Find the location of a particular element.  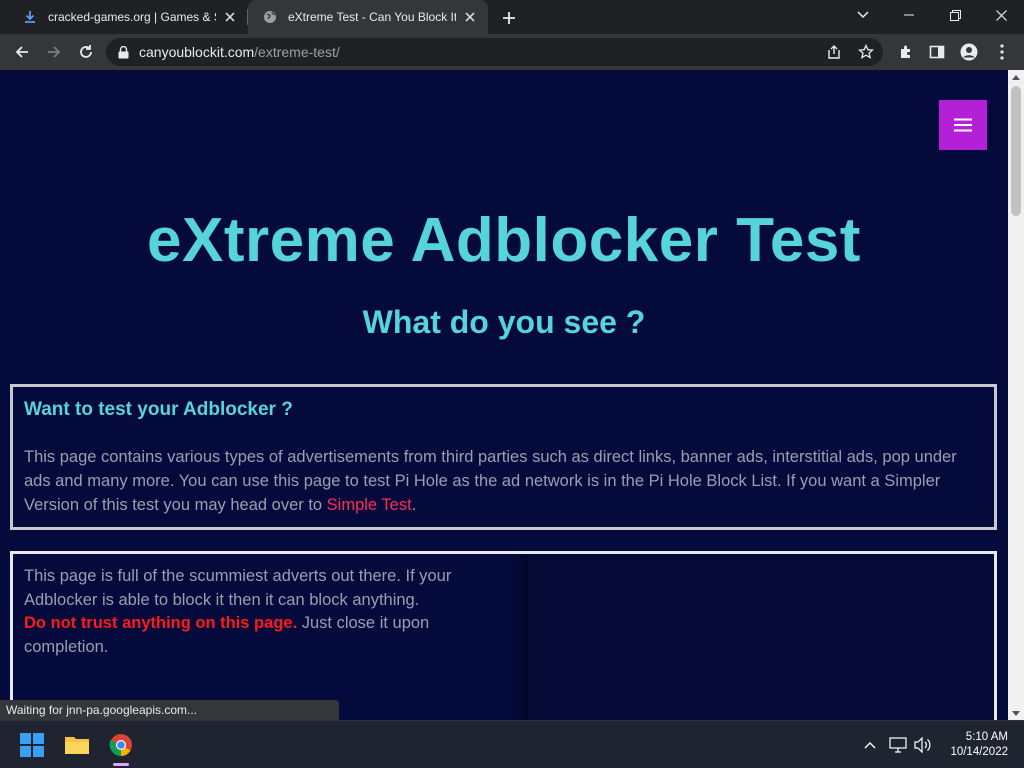

intro-heading: Want to test your Adblocker ? is located at coordinates (158, 409).